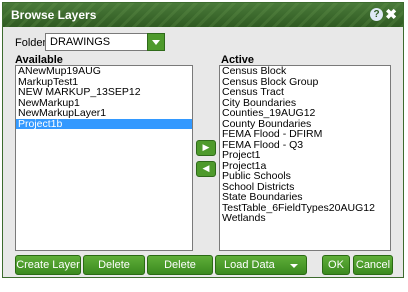 This screenshot has height=292, width=408. What do you see at coordinates (305, 218) in the screenshot?
I see `active-list-item: Wetlands` at bounding box center [305, 218].